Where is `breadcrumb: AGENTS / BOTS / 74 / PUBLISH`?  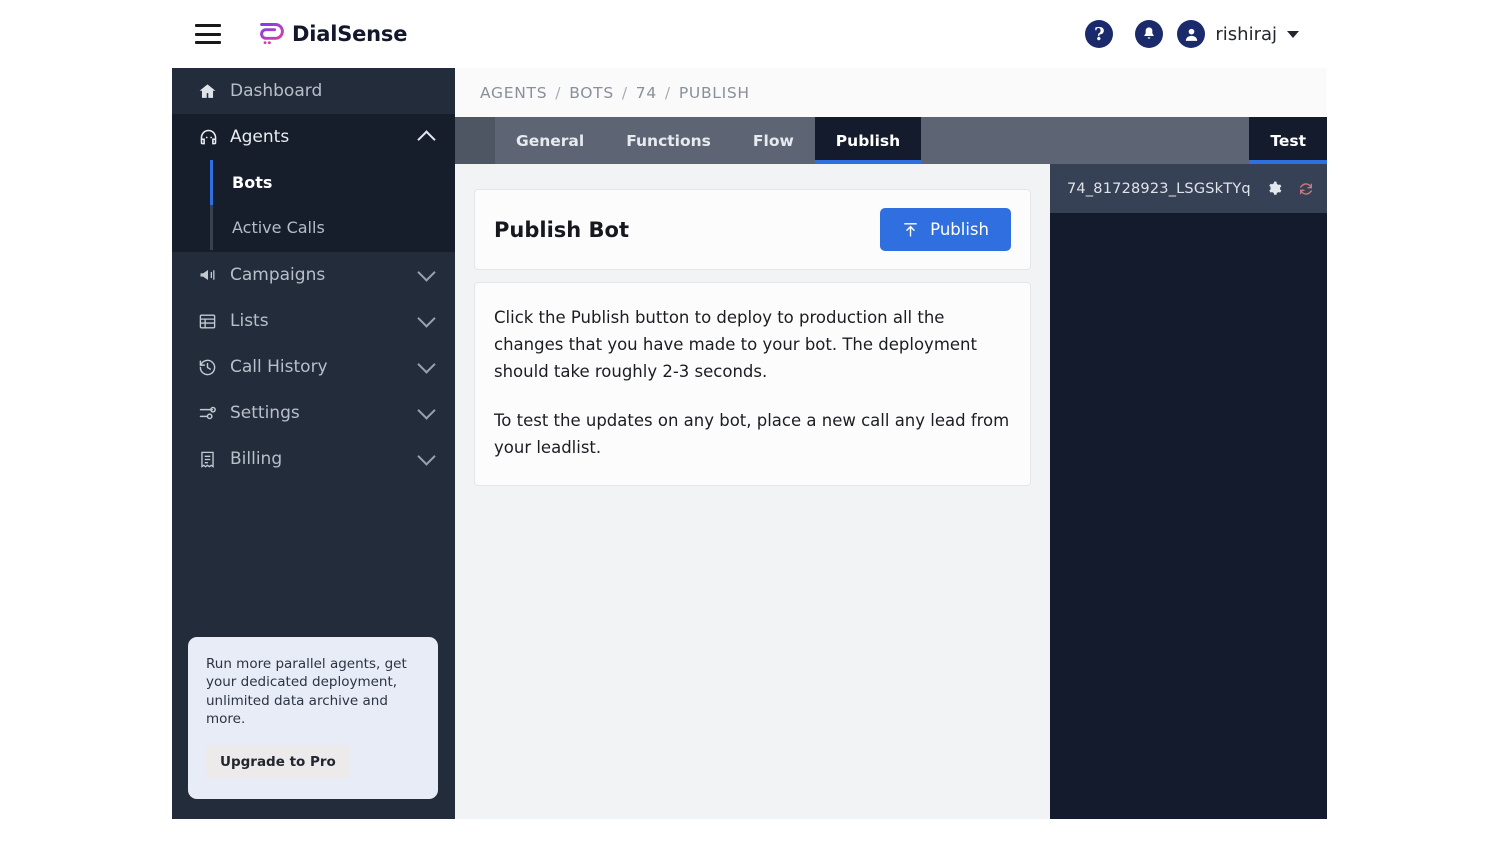 breadcrumb: AGENTS / BOTS / 74 / PUBLISH is located at coordinates (891, 92).